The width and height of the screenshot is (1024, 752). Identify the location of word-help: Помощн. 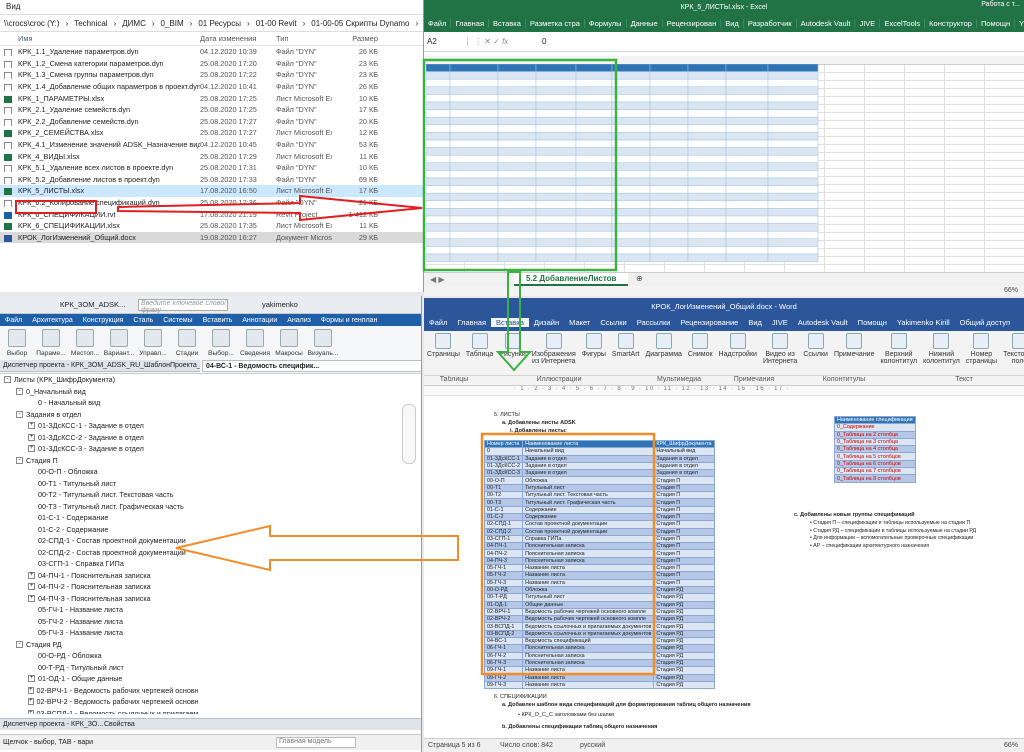
(872, 322).